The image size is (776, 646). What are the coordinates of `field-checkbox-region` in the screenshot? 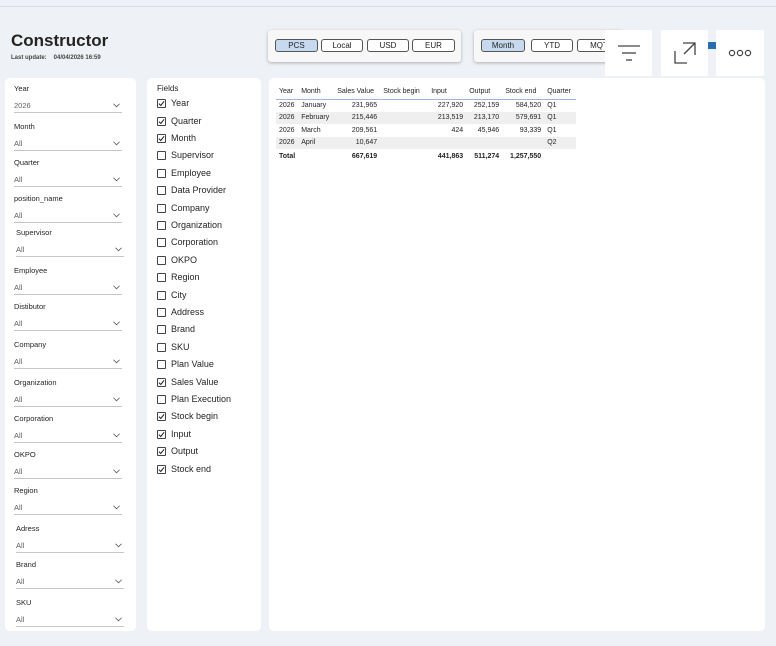 It's located at (161, 277).